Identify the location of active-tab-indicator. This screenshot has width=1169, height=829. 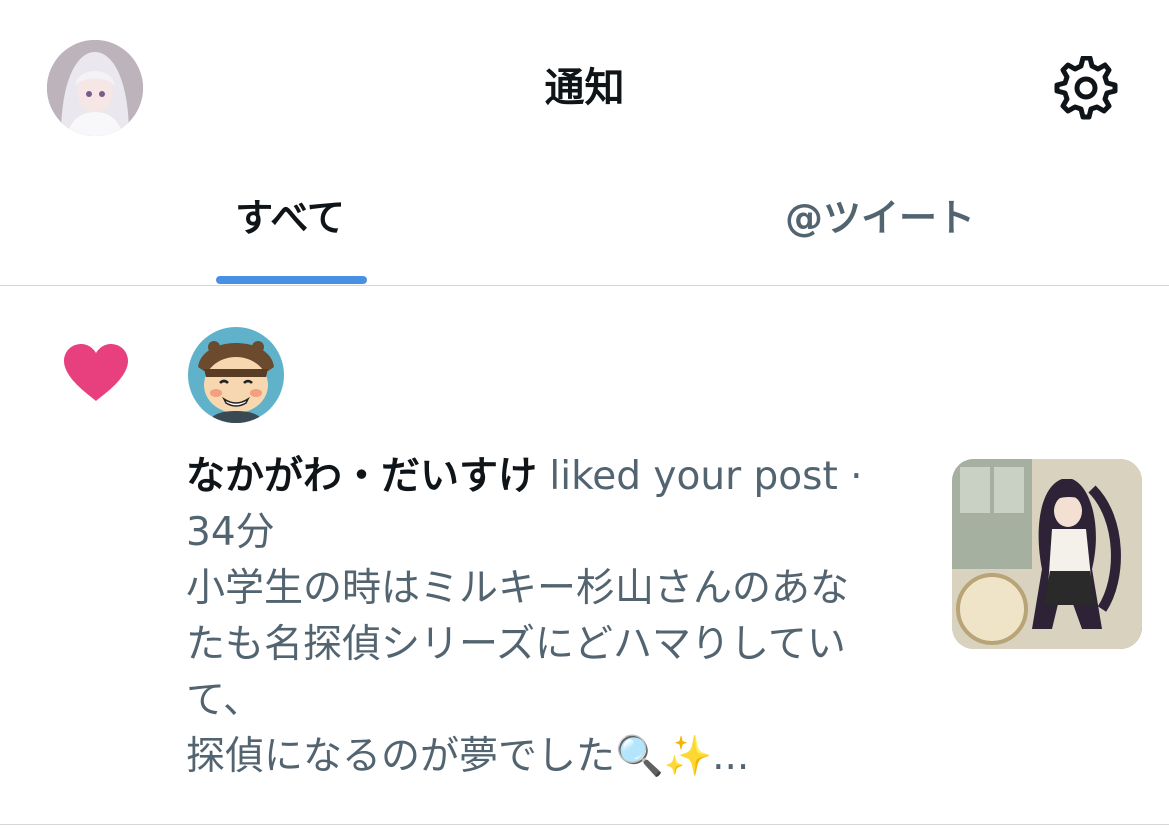
(291, 280).